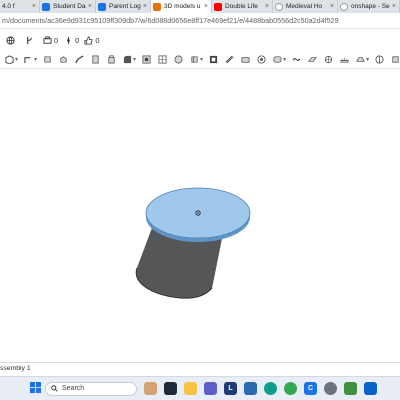 Image resolution: width=400 pixels, height=400 pixels. I want to click on plane-icon, so click(312, 60).